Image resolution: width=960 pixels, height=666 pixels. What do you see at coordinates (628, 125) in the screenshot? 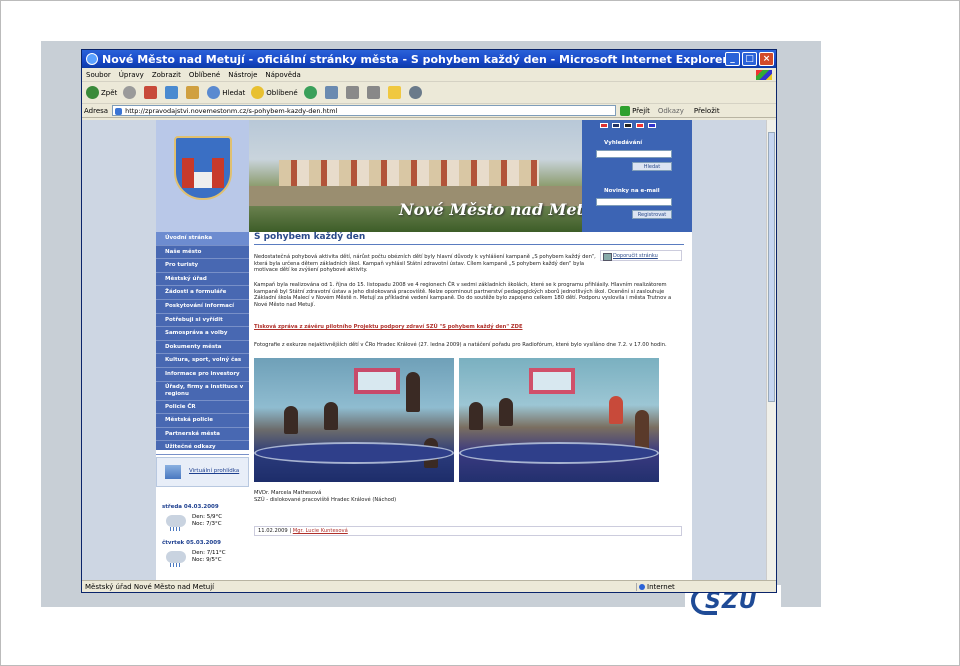
I see `flag-de-icon` at bounding box center [628, 125].